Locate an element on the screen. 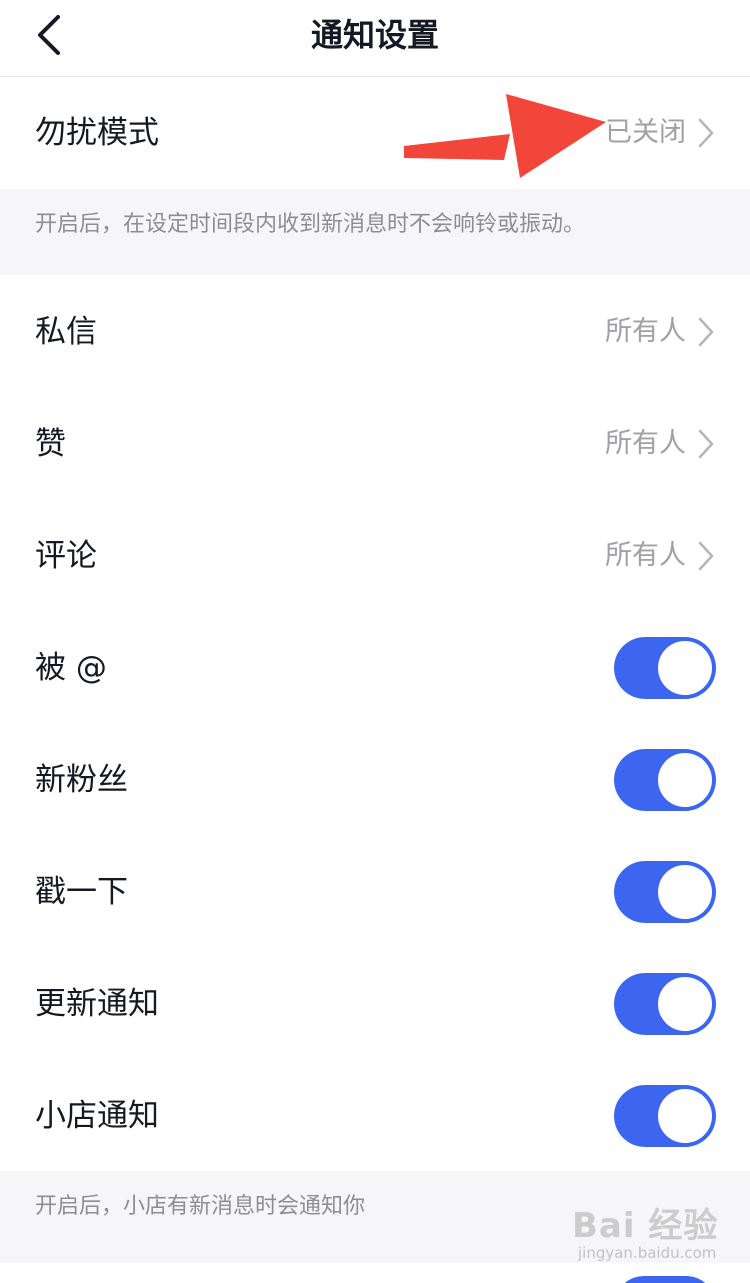 This screenshot has height=1283, width=750. dnd-mode-value: 已关闭 is located at coordinates (645, 132).